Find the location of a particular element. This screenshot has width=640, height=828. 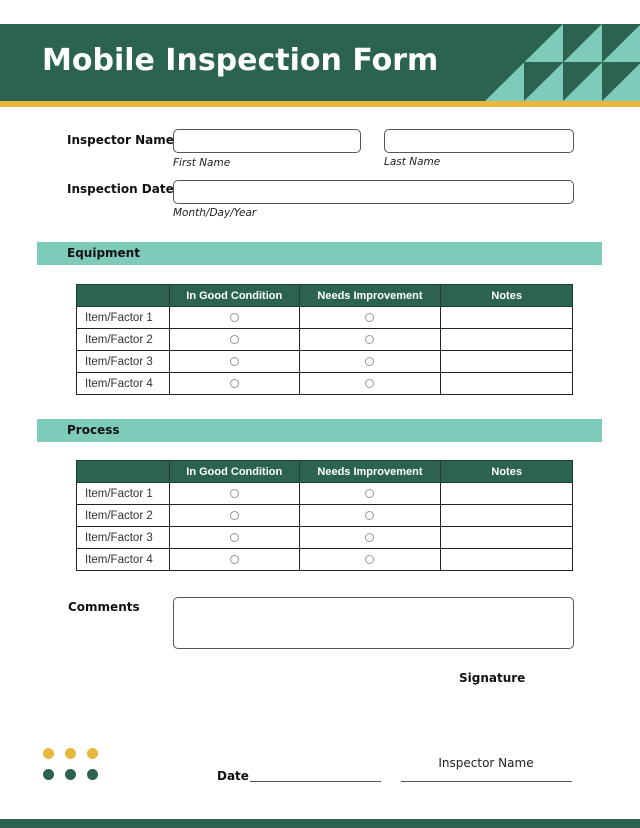

first-name-input is located at coordinates (267, 141).